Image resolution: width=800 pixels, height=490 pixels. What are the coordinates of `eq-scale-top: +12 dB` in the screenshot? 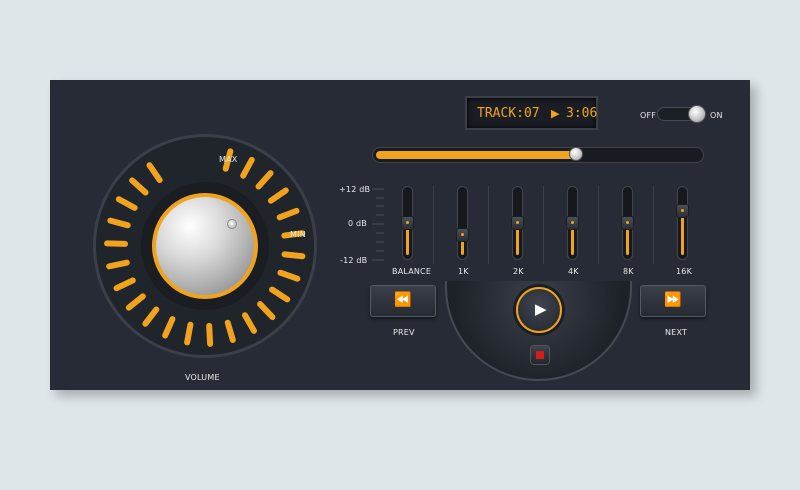 It's located at (355, 189).